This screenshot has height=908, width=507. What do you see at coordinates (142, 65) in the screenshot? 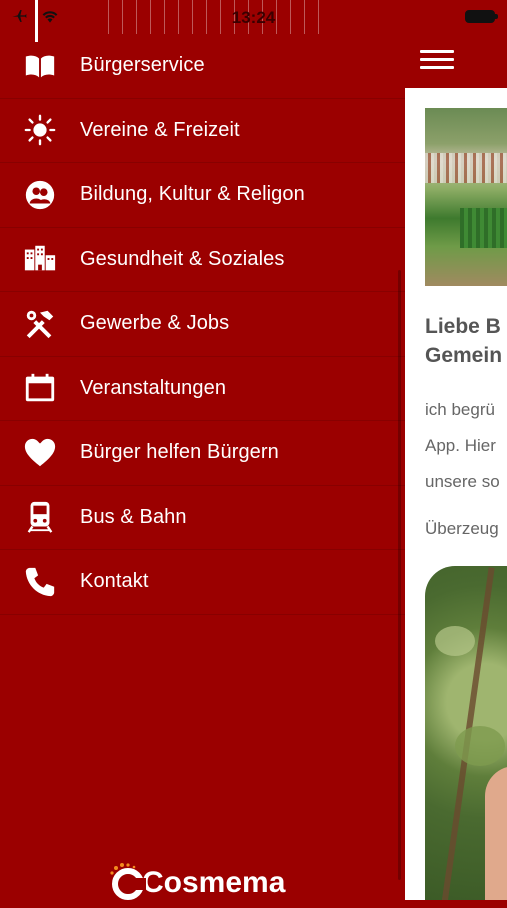
I see `menu-item-label: Bürgerservice` at bounding box center [142, 65].